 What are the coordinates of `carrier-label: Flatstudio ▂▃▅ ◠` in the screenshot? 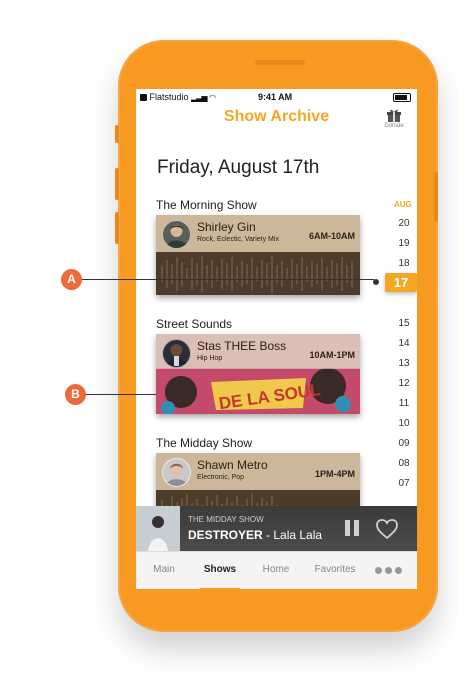 It's located at (178, 97).